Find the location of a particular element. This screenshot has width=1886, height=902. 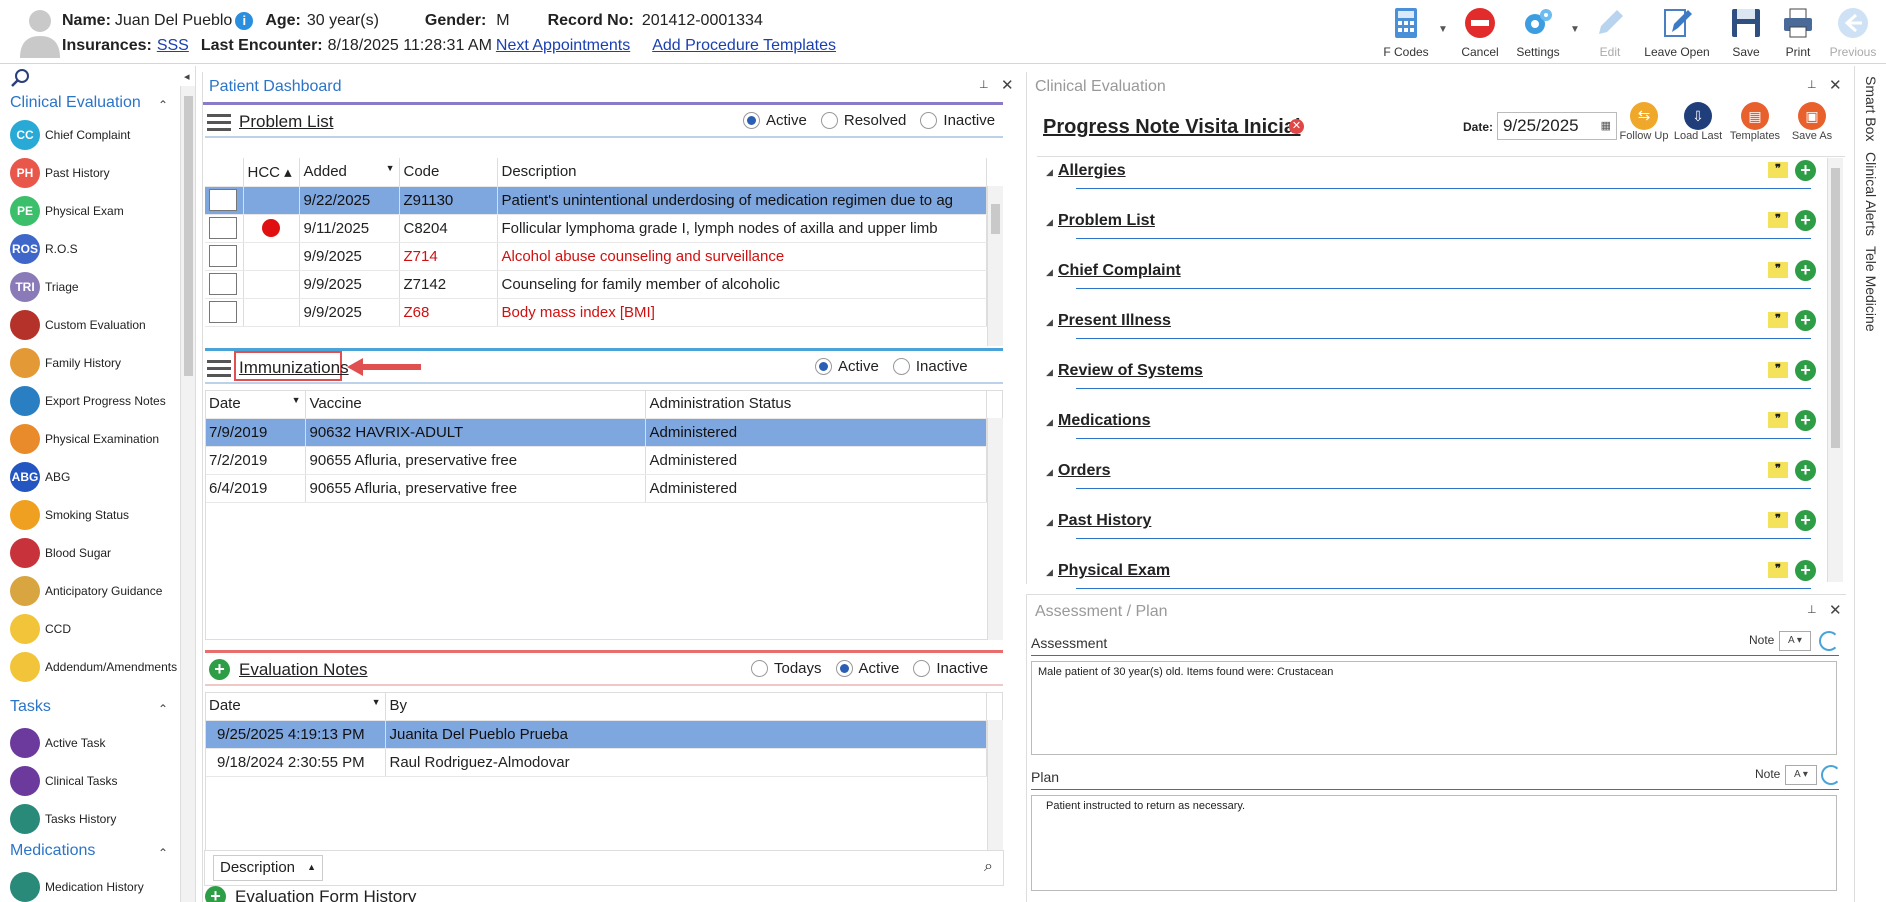

problem-list-scrollbar is located at coordinates (995, 266).